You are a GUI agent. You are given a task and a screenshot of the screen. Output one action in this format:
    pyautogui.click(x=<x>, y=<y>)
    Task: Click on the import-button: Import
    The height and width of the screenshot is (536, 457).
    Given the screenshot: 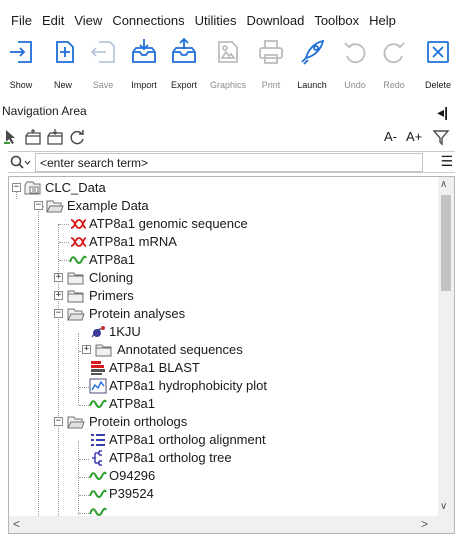 What is the action you would take?
    pyautogui.click(x=144, y=67)
    